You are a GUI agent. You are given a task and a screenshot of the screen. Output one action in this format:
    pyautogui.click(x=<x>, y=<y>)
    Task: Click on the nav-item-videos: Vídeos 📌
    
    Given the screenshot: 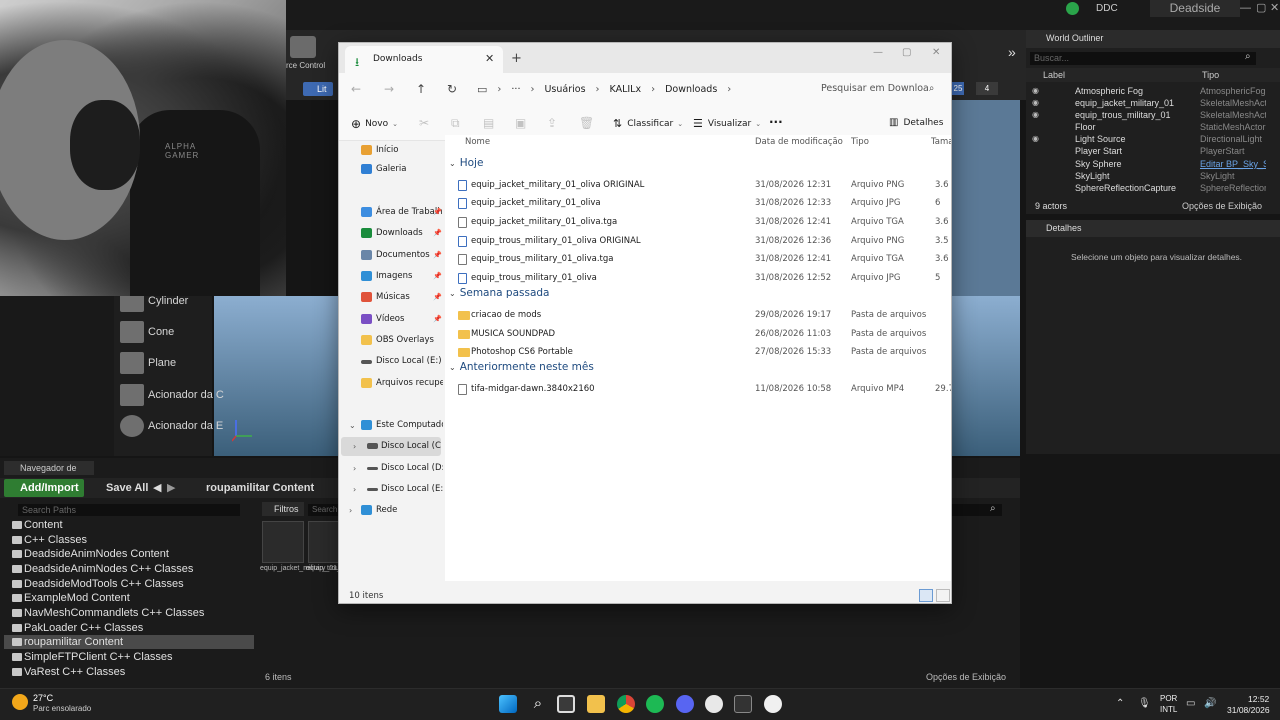 What is the action you would take?
    pyautogui.click(x=391, y=319)
    